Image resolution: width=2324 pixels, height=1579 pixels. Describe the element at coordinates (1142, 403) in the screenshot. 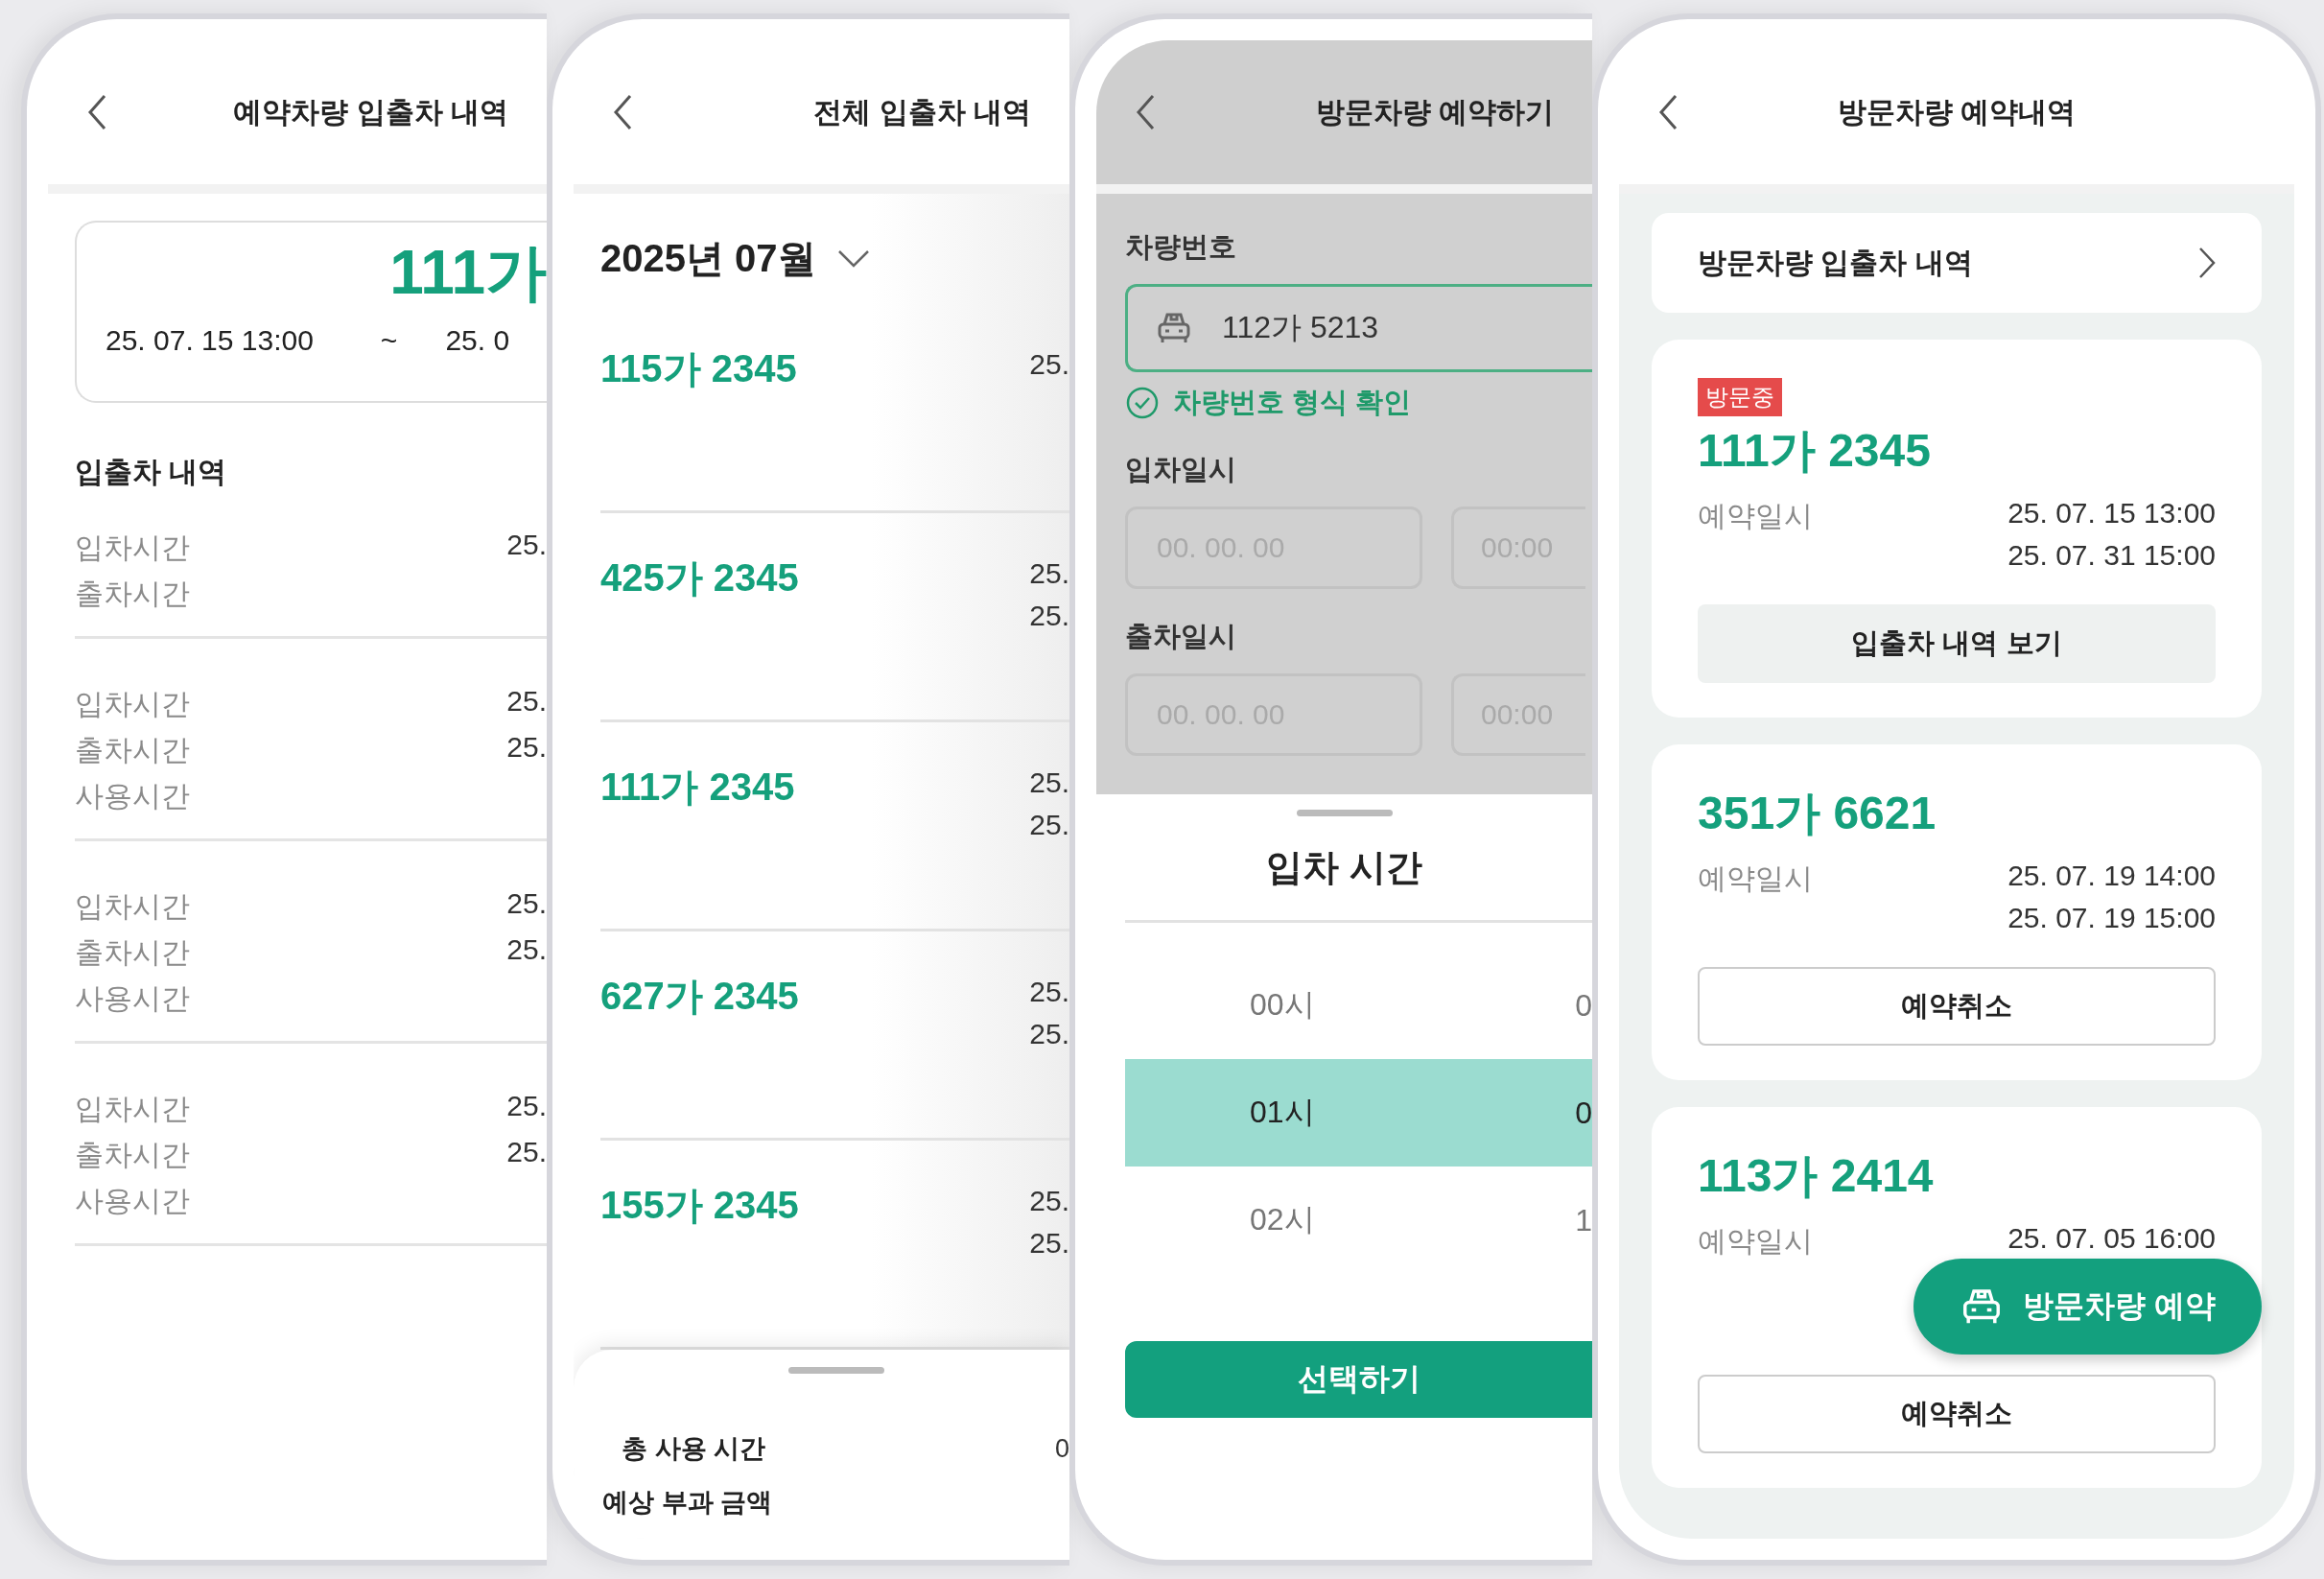

I see `check-circle-icon` at that location.